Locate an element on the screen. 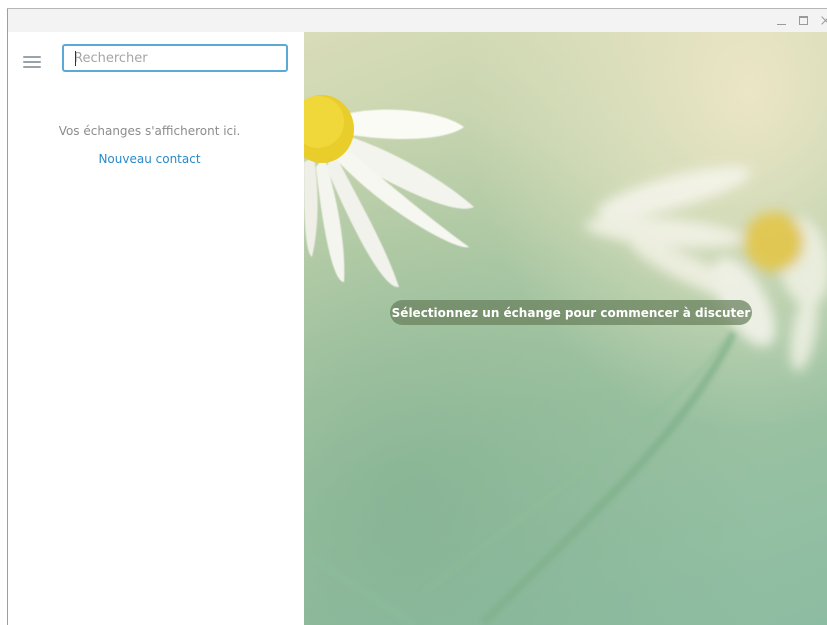  window-controls is located at coordinates (799, 20).